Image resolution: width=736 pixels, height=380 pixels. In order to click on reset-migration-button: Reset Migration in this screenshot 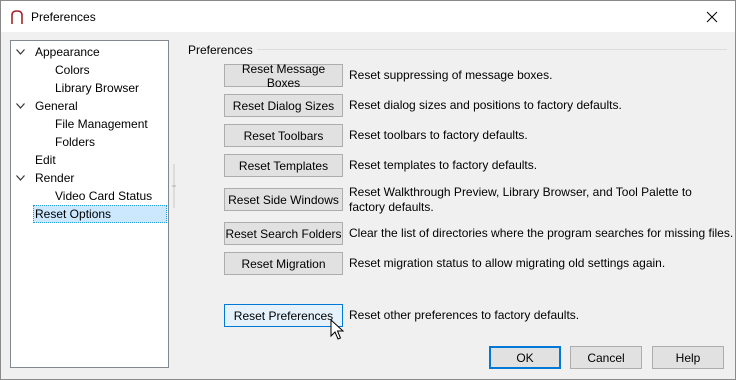, I will do `click(283, 263)`.